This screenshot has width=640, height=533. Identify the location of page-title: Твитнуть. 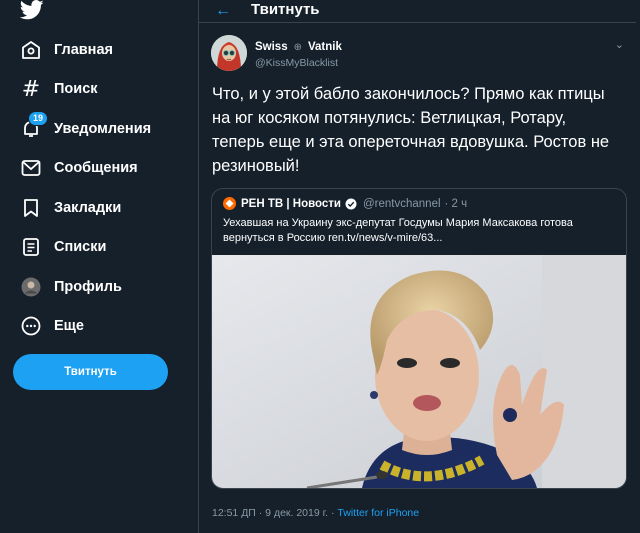
(285, 9).